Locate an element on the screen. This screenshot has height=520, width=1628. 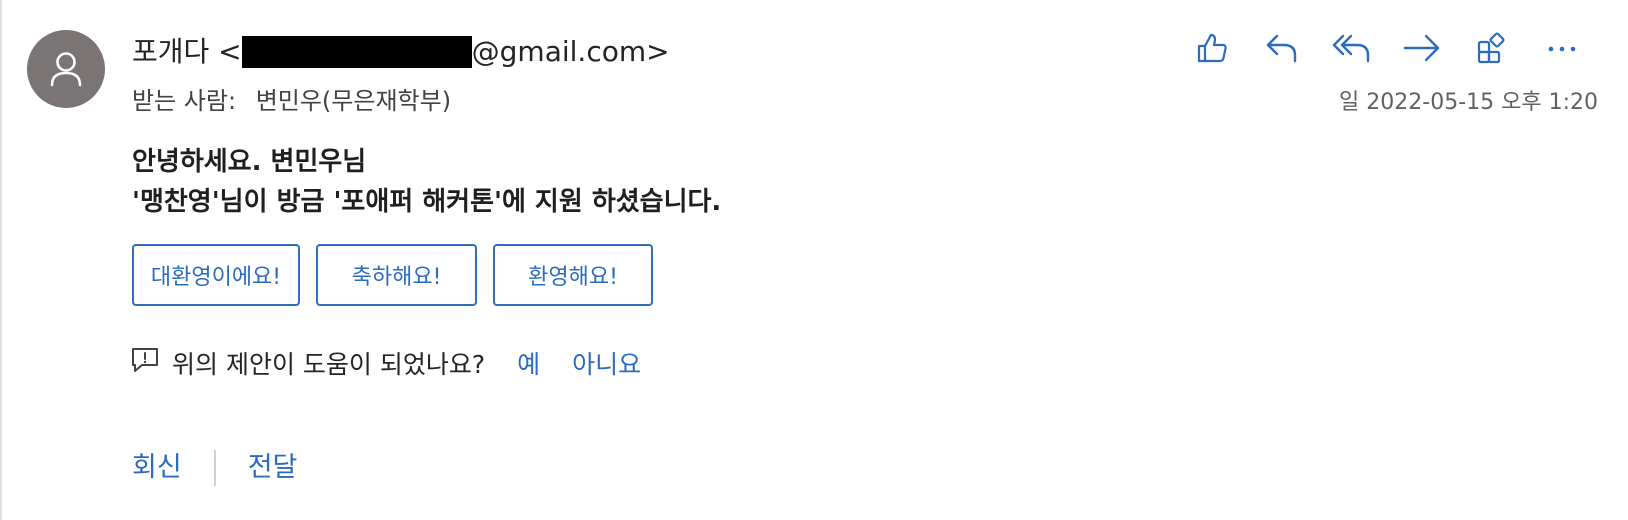
sender-avatar is located at coordinates (66, 69).